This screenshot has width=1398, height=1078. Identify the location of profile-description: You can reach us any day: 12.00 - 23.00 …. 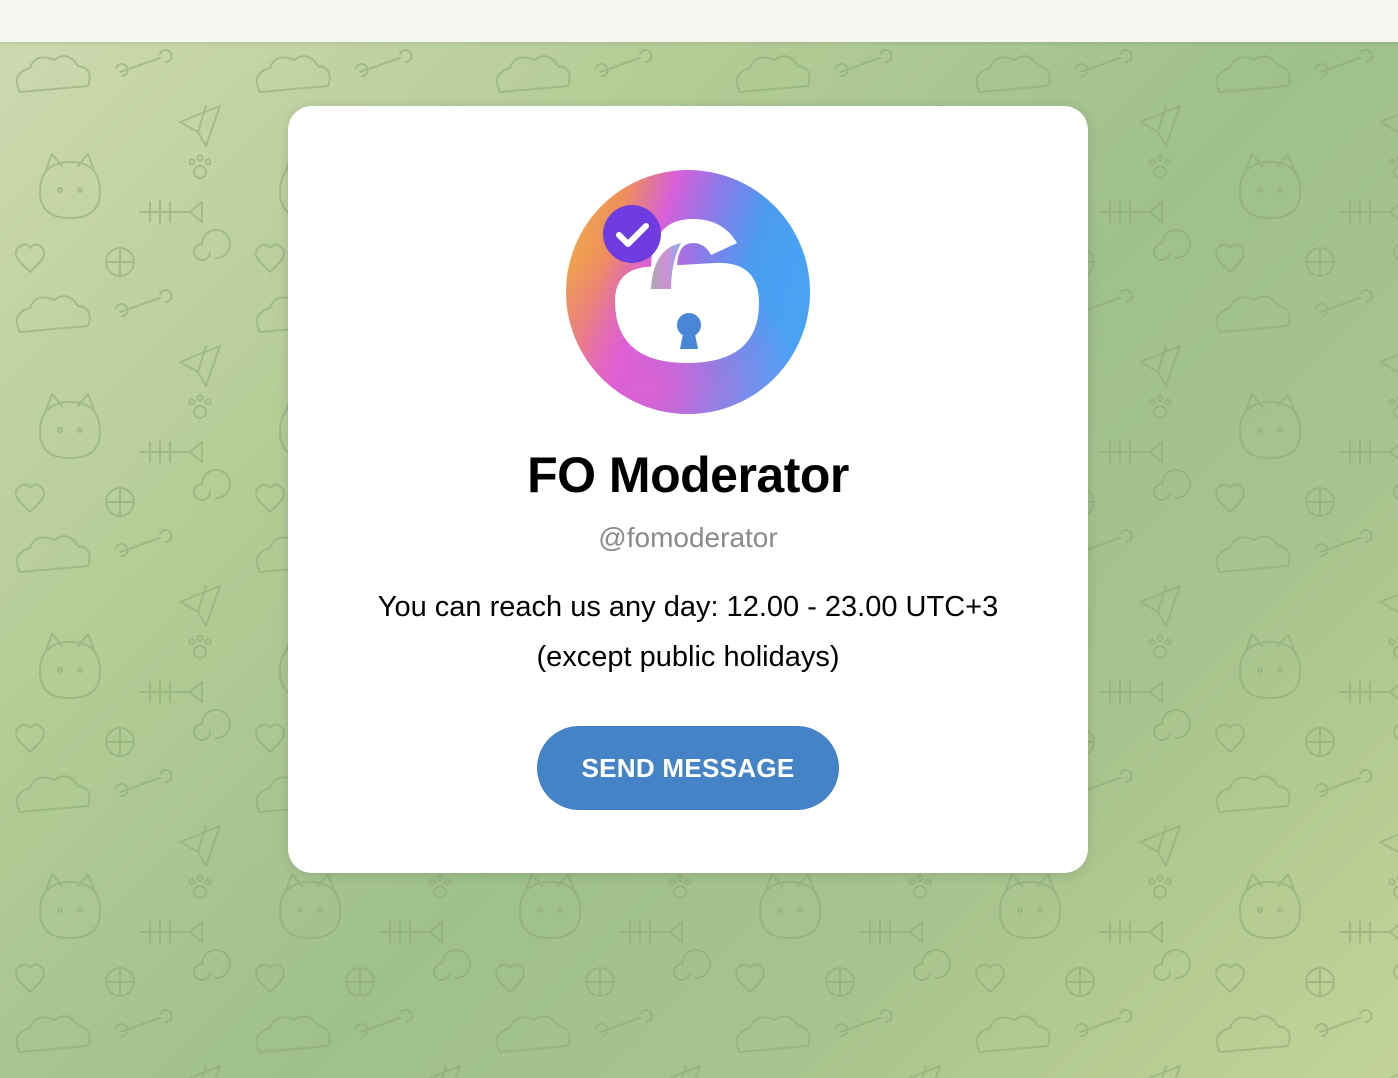
(688, 632).